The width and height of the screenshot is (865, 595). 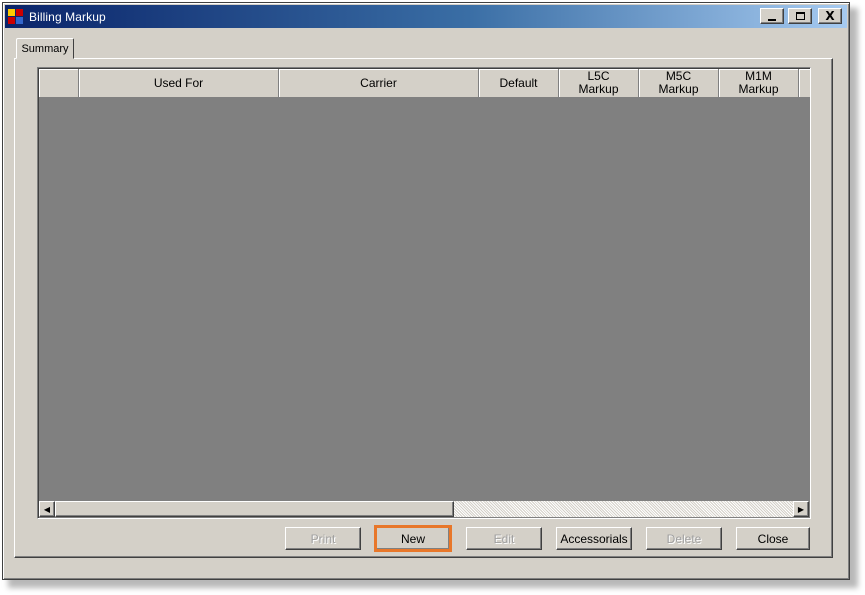 I want to click on minimize-icon, so click(x=772, y=20).